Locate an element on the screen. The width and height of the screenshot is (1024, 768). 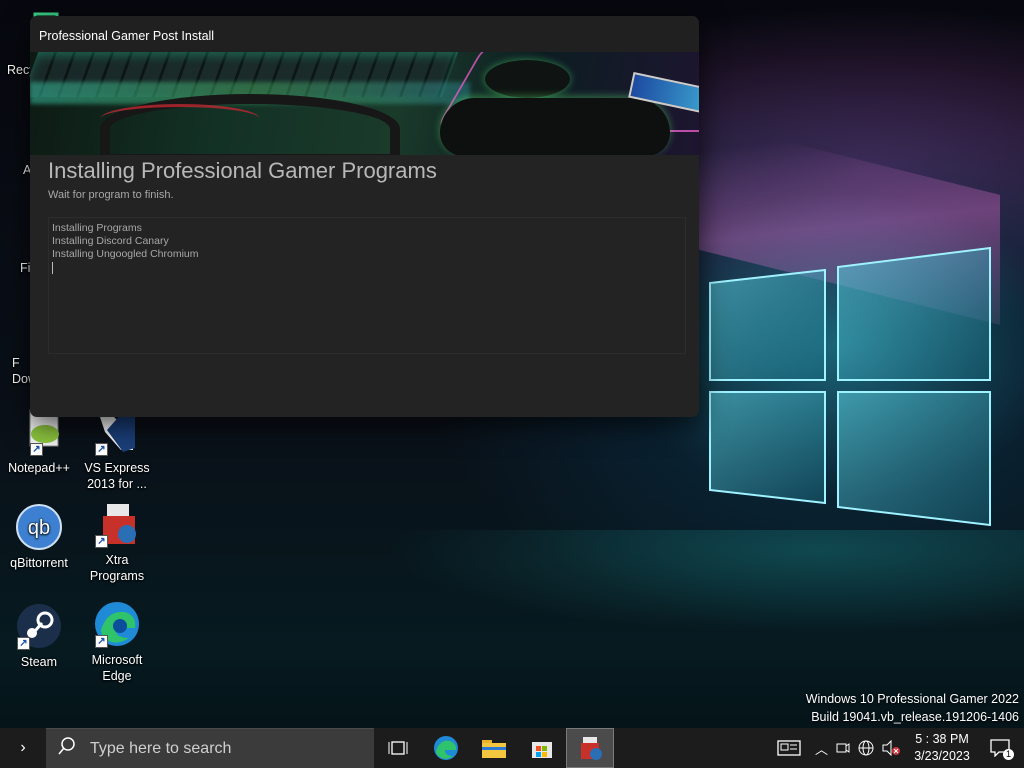
edge-icon: ↗ is located at coordinates (117, 624).